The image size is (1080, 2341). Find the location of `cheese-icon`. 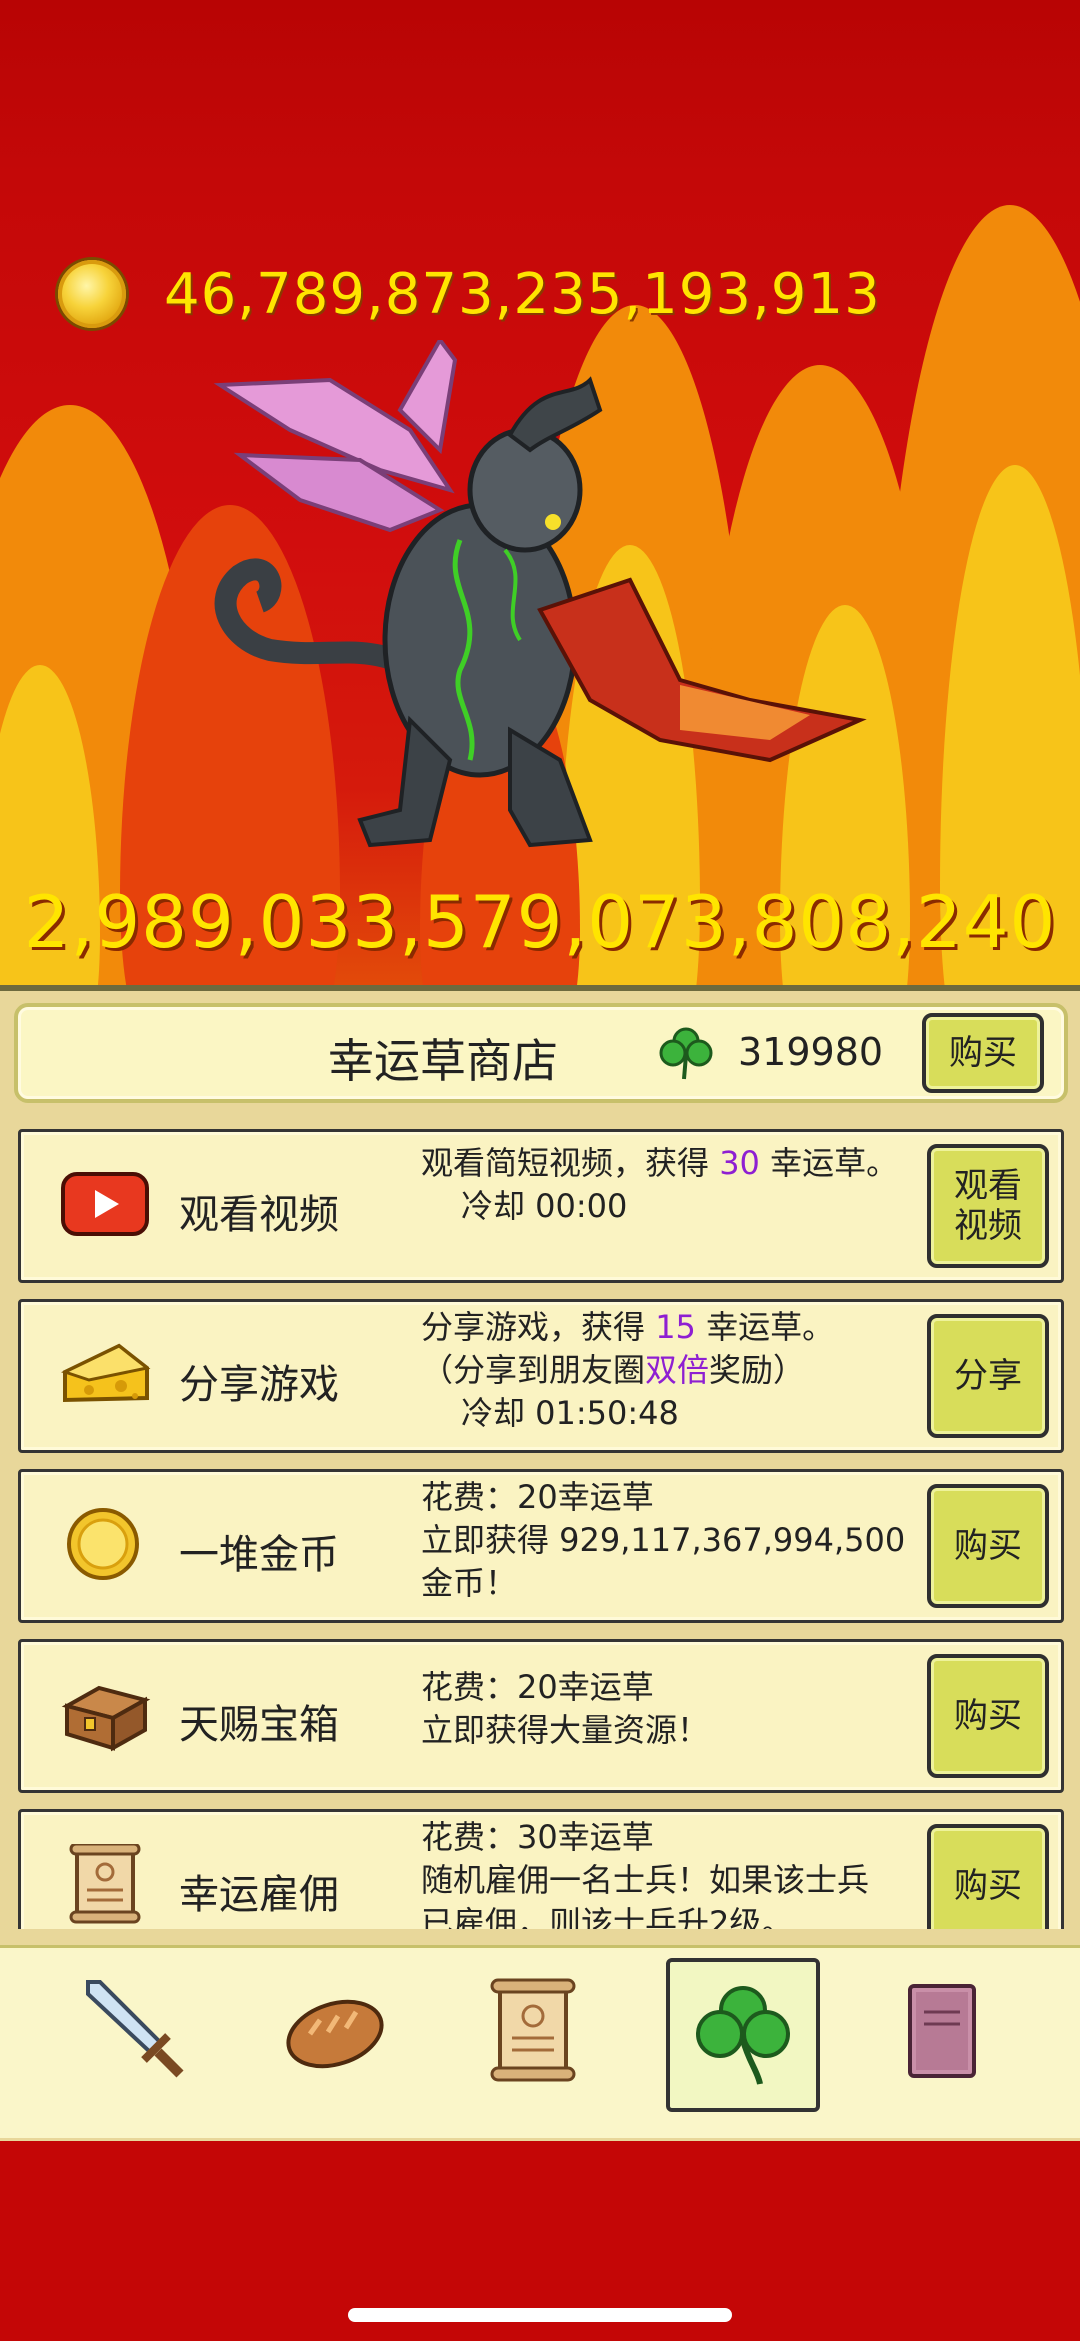

cheese-icon is located at coordinates (106, 1373).